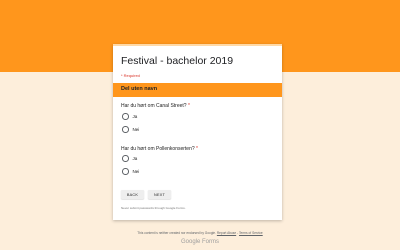 Image resolution: width=400 pixels, height=250 pixels. I want to click on terms-of-service-link: Terms of Service, so click(251, 233).